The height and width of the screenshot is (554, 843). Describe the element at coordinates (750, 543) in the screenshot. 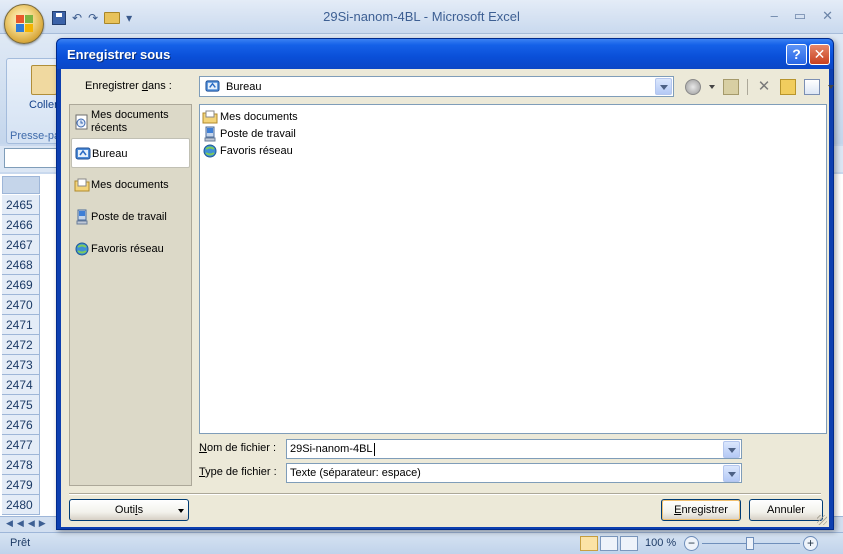

I see `zoom-slider-thumb` at that location.